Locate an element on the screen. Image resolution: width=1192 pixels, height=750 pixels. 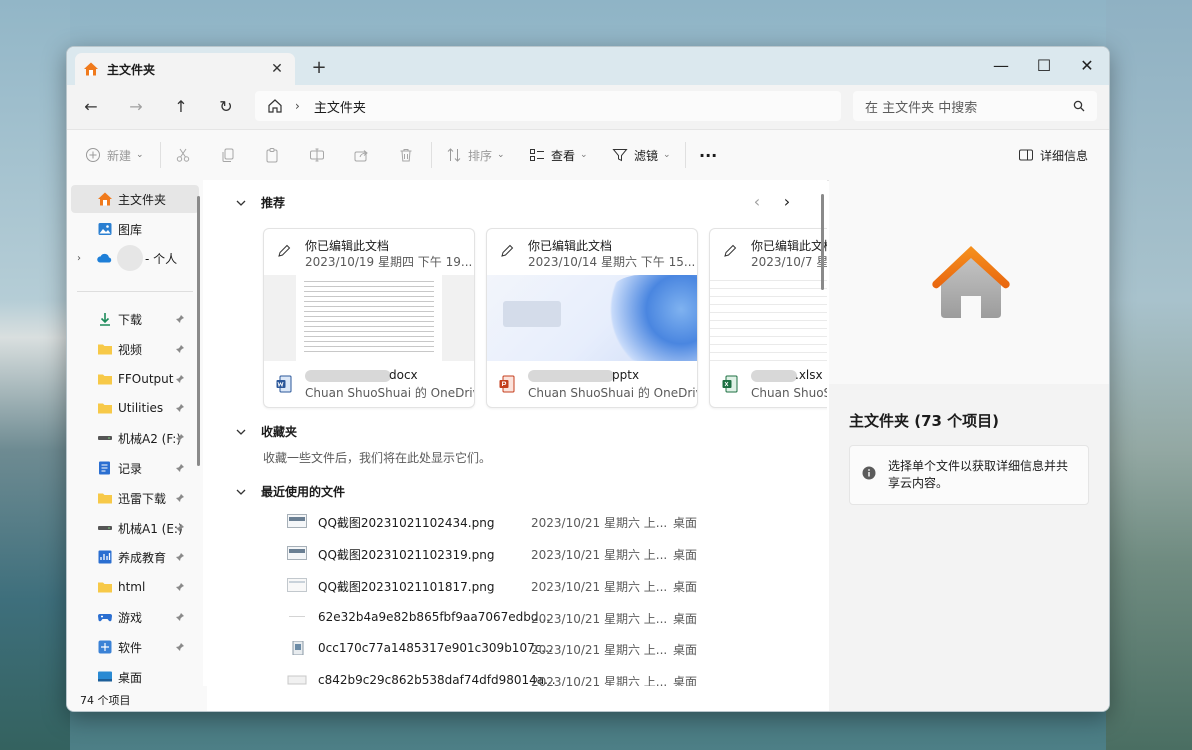
file-name: QQ截图20231021102434.png is located at coordinates (406, 523).